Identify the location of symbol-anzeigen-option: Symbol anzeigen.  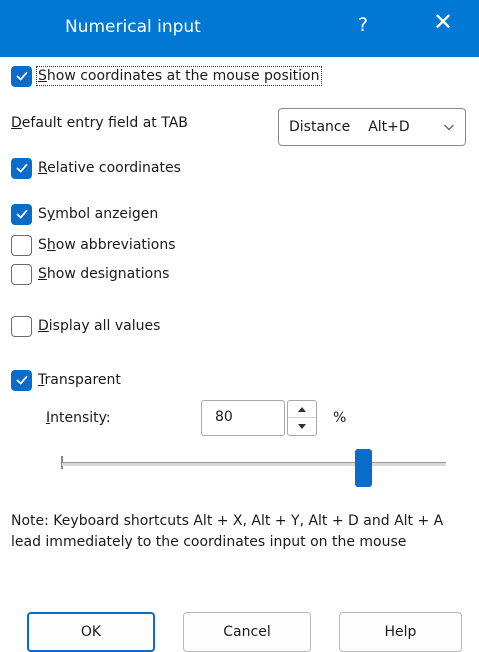
(84, 214).